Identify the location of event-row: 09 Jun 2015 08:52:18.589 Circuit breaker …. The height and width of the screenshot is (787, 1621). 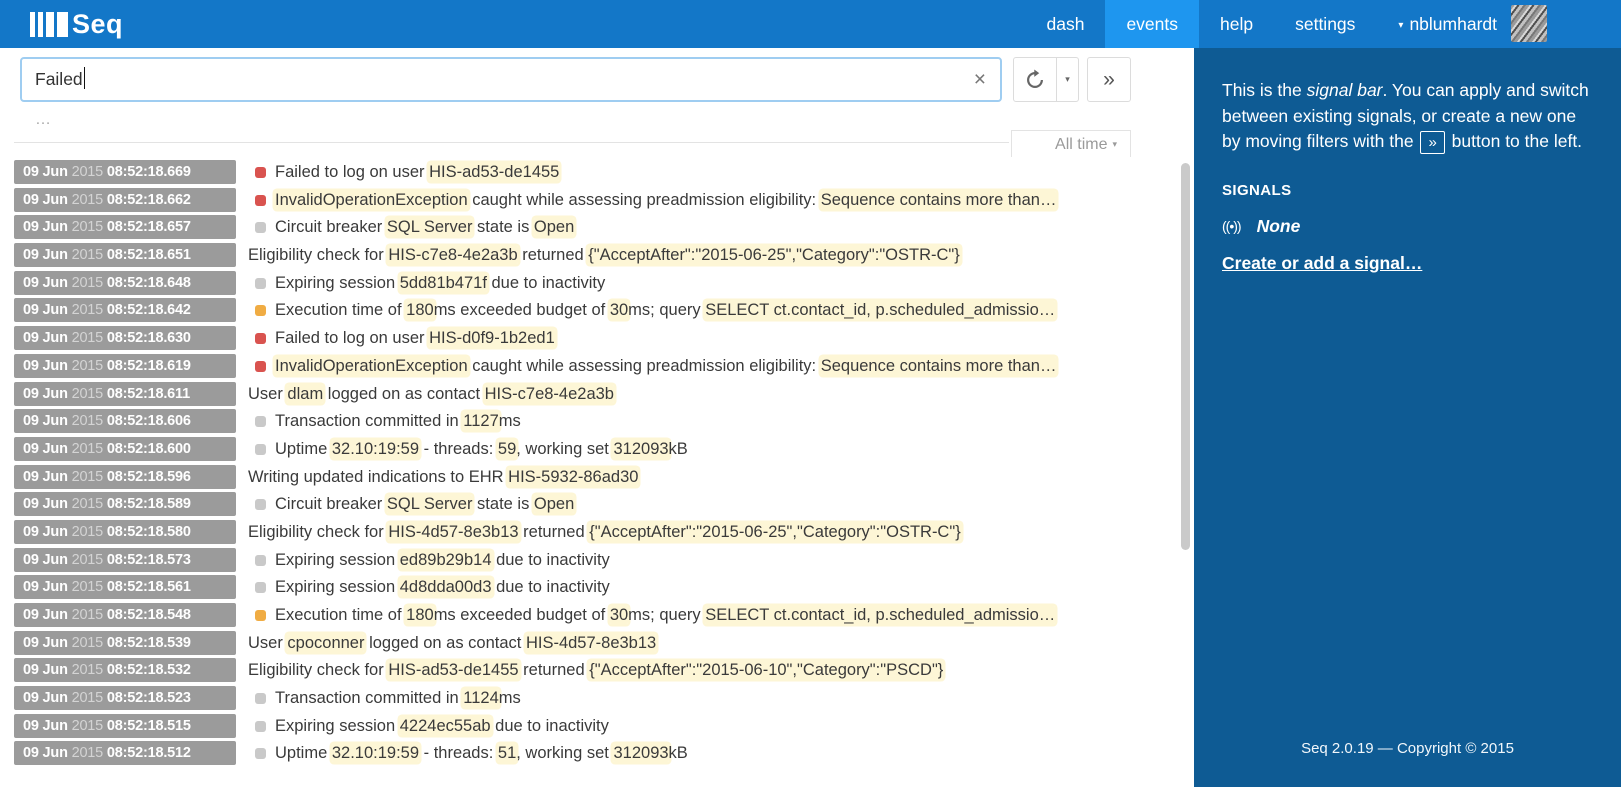
(597, 504).